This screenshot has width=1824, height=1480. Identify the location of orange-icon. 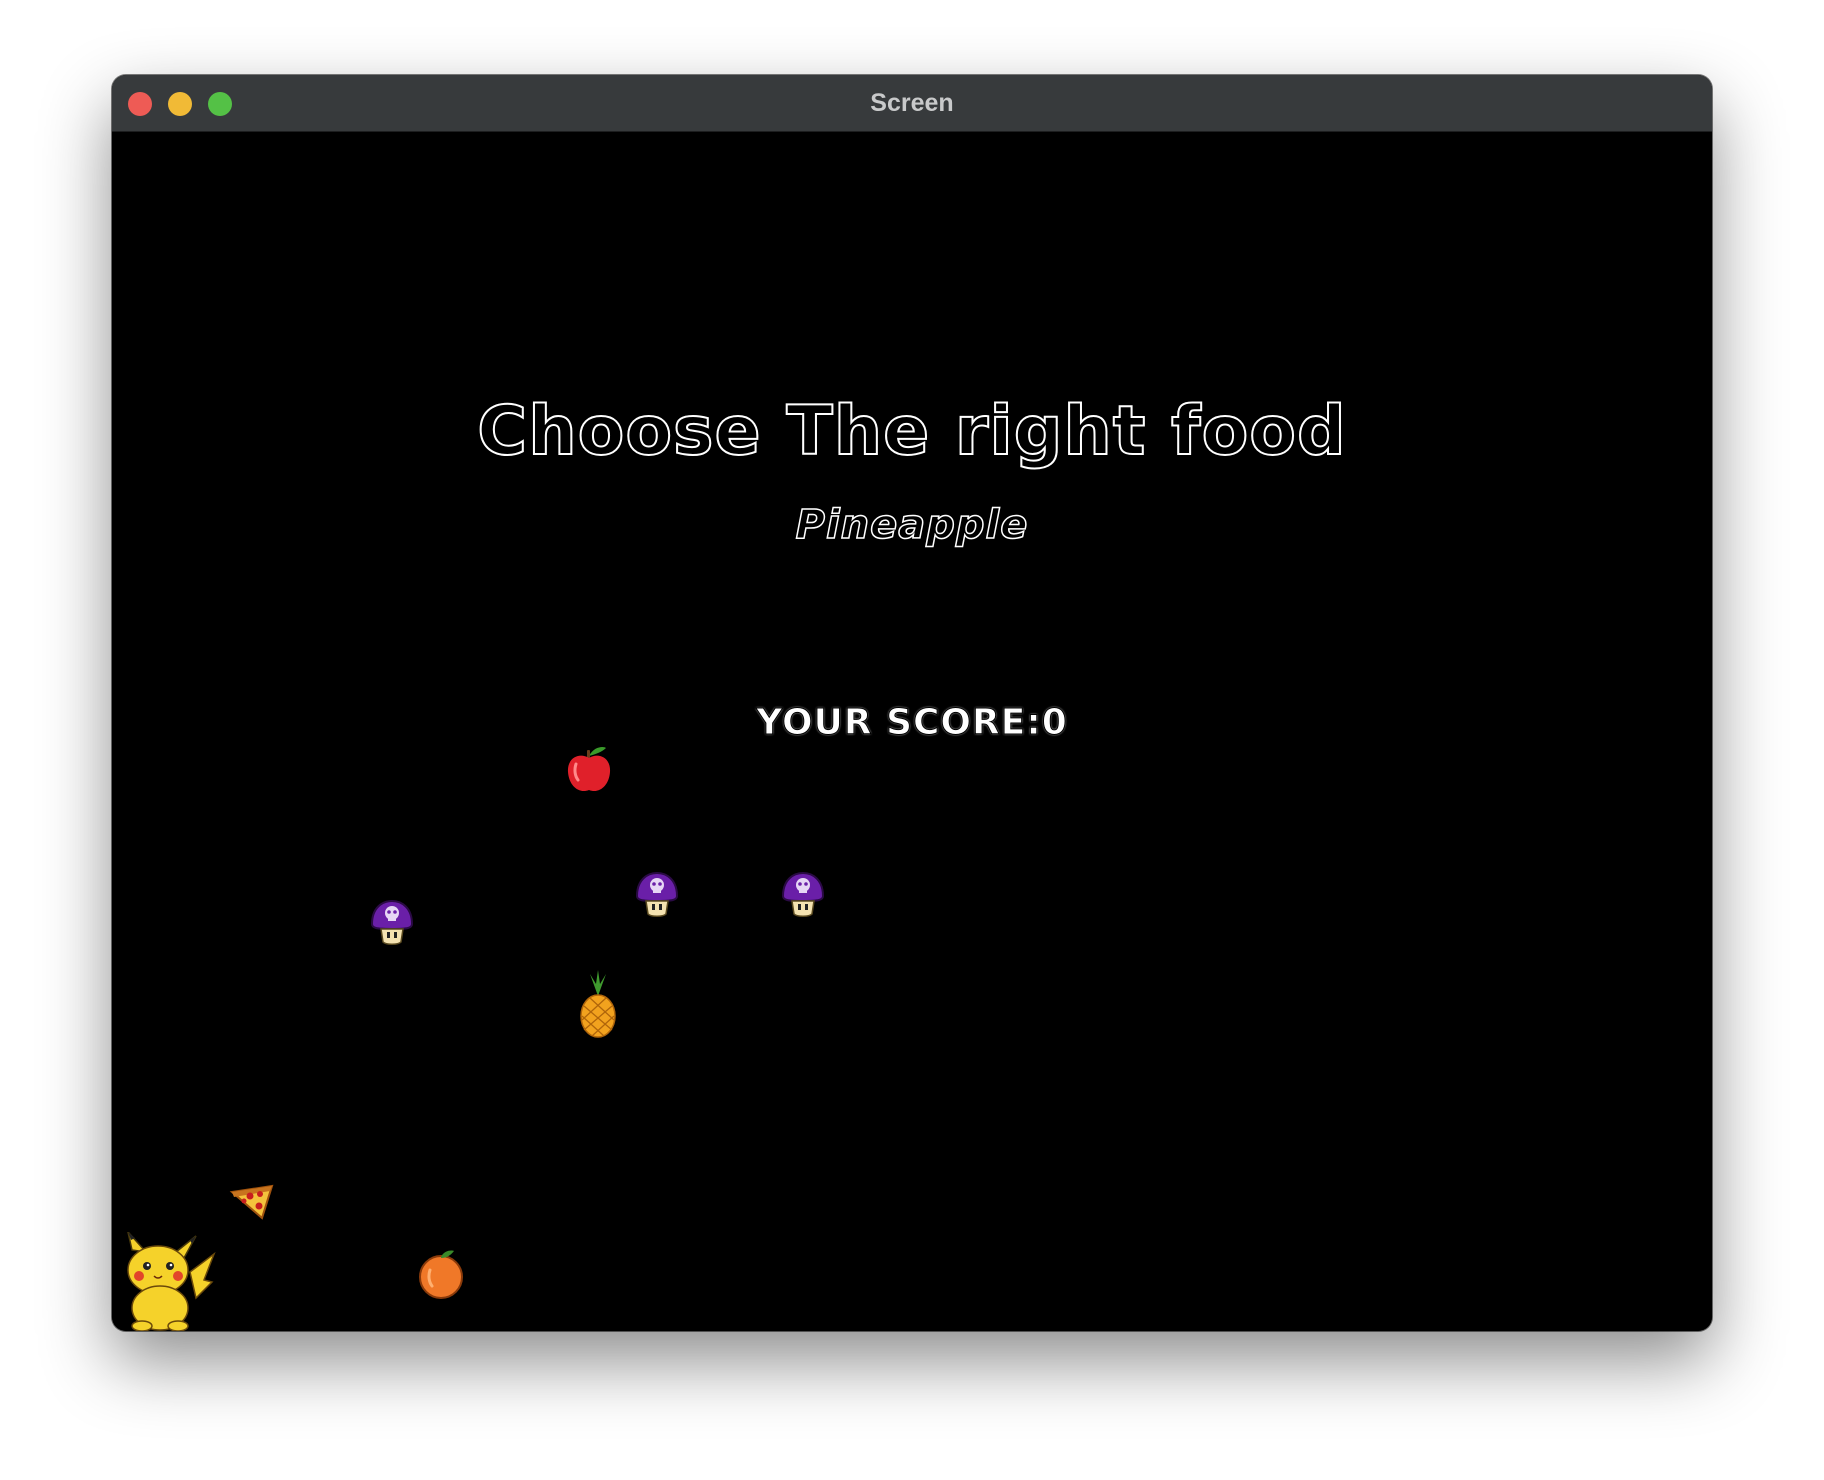
(441, 1274).